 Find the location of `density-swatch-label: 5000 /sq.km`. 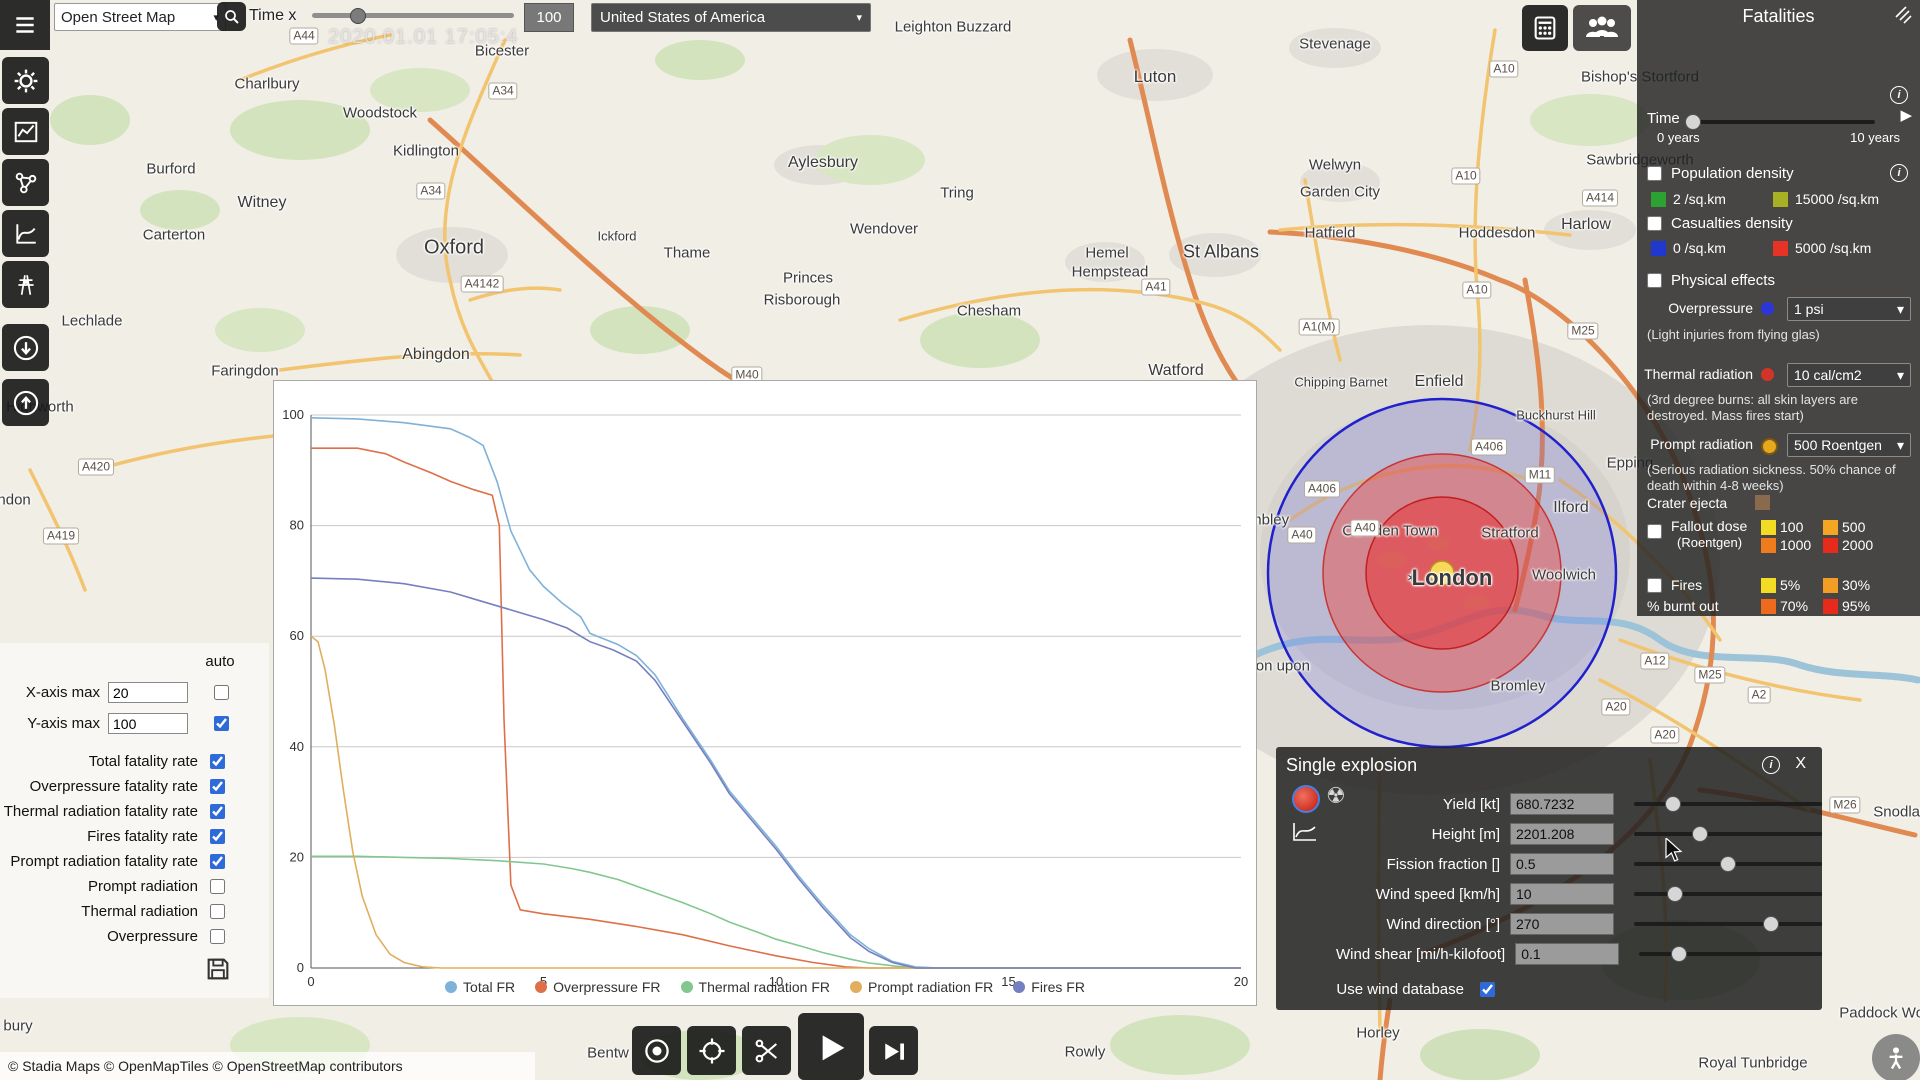

density-swatch-label: 5000 /sq.km is located at coordinates (1833, 248).